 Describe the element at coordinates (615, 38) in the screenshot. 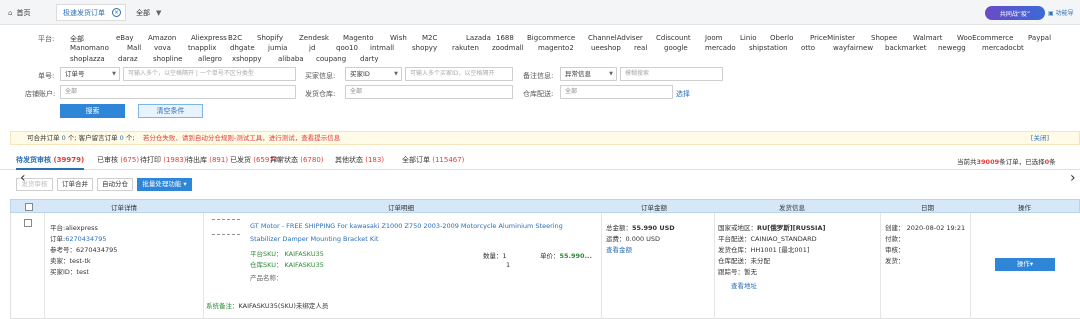

I see `platform-option: ChannelAdviser` at that location.